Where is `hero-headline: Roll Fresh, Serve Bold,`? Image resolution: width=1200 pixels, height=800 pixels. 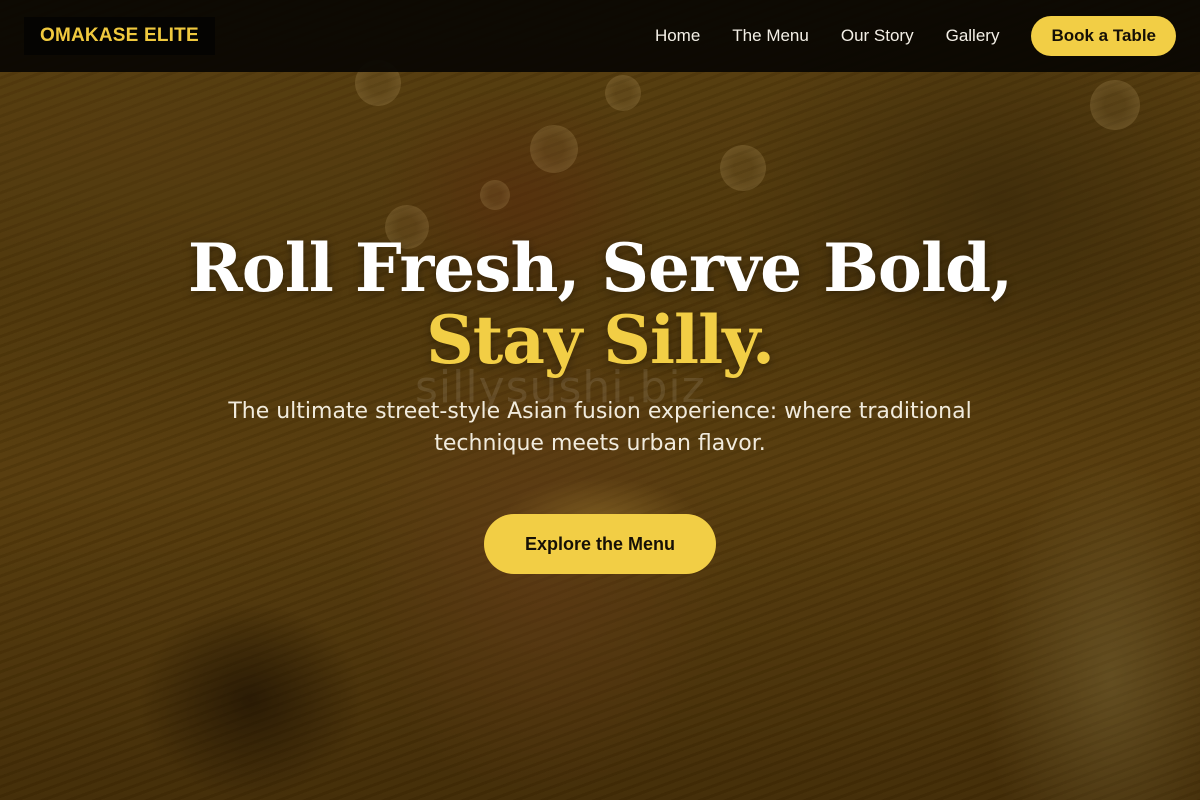
hero-headline: Roll Fresh, Serve Bold, is located at coordinates (600, 268).